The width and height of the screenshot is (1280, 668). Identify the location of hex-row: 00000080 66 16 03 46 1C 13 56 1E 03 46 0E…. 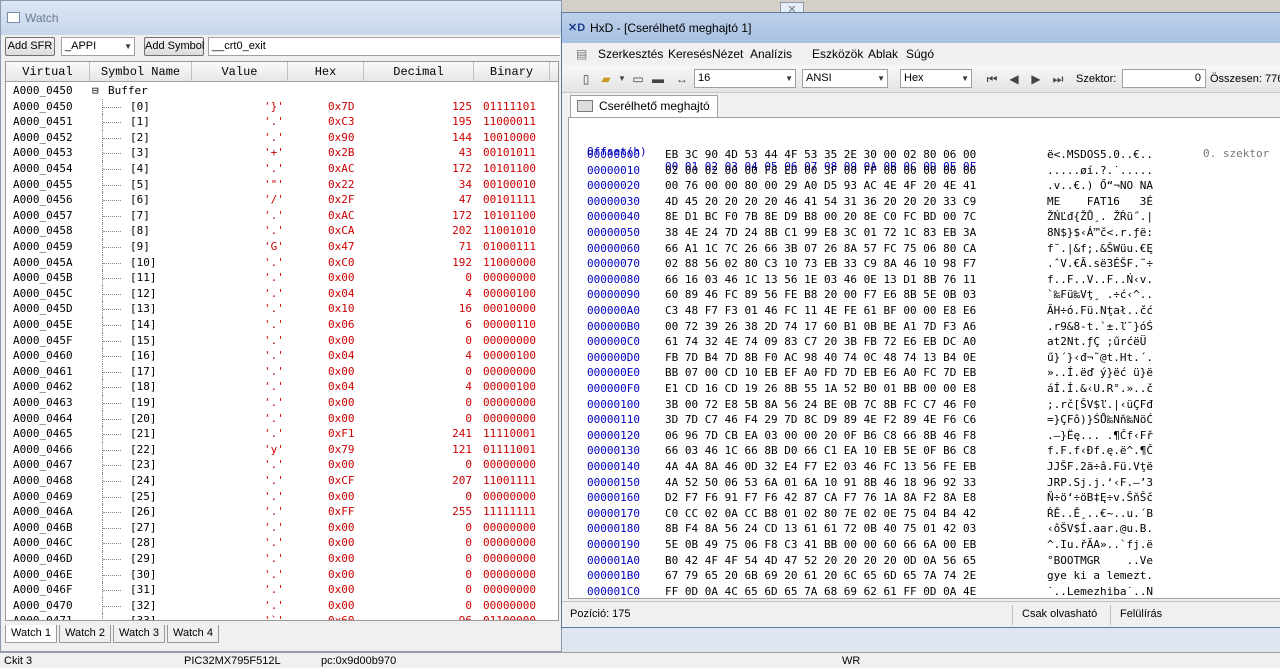
(924, 280).